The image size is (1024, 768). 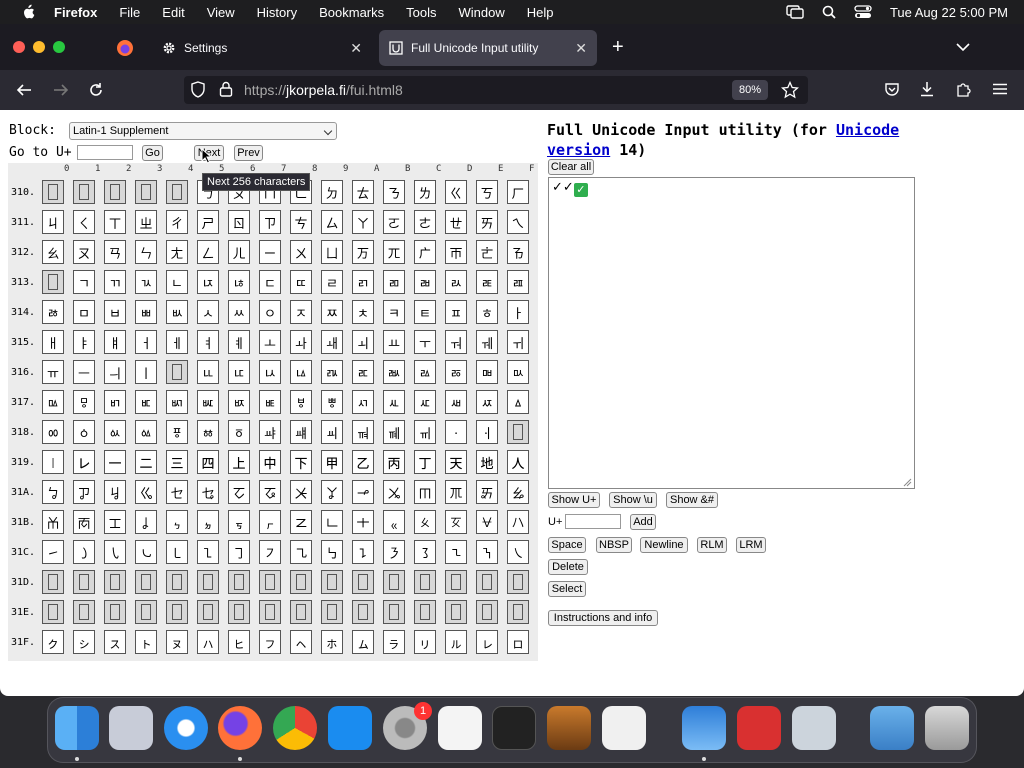 I want to click on menu-app-name: Firefox, so click(x=75, y=12).